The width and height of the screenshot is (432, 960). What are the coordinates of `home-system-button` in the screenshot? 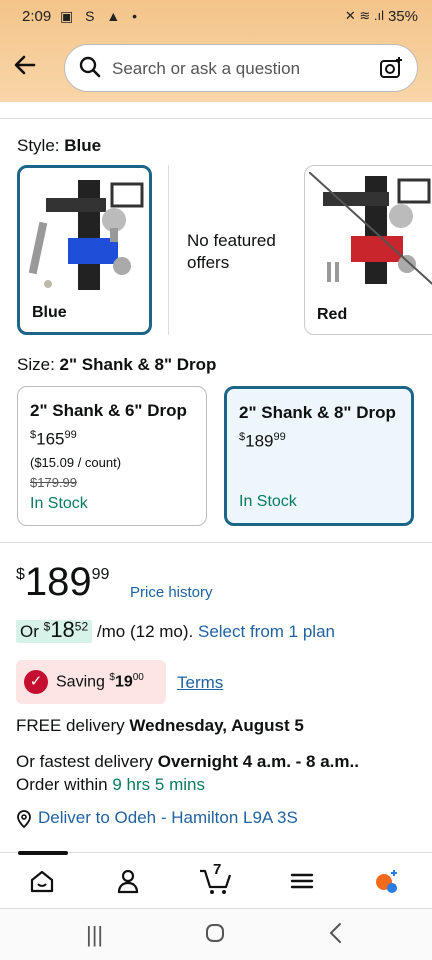 It's located at (215, 933).